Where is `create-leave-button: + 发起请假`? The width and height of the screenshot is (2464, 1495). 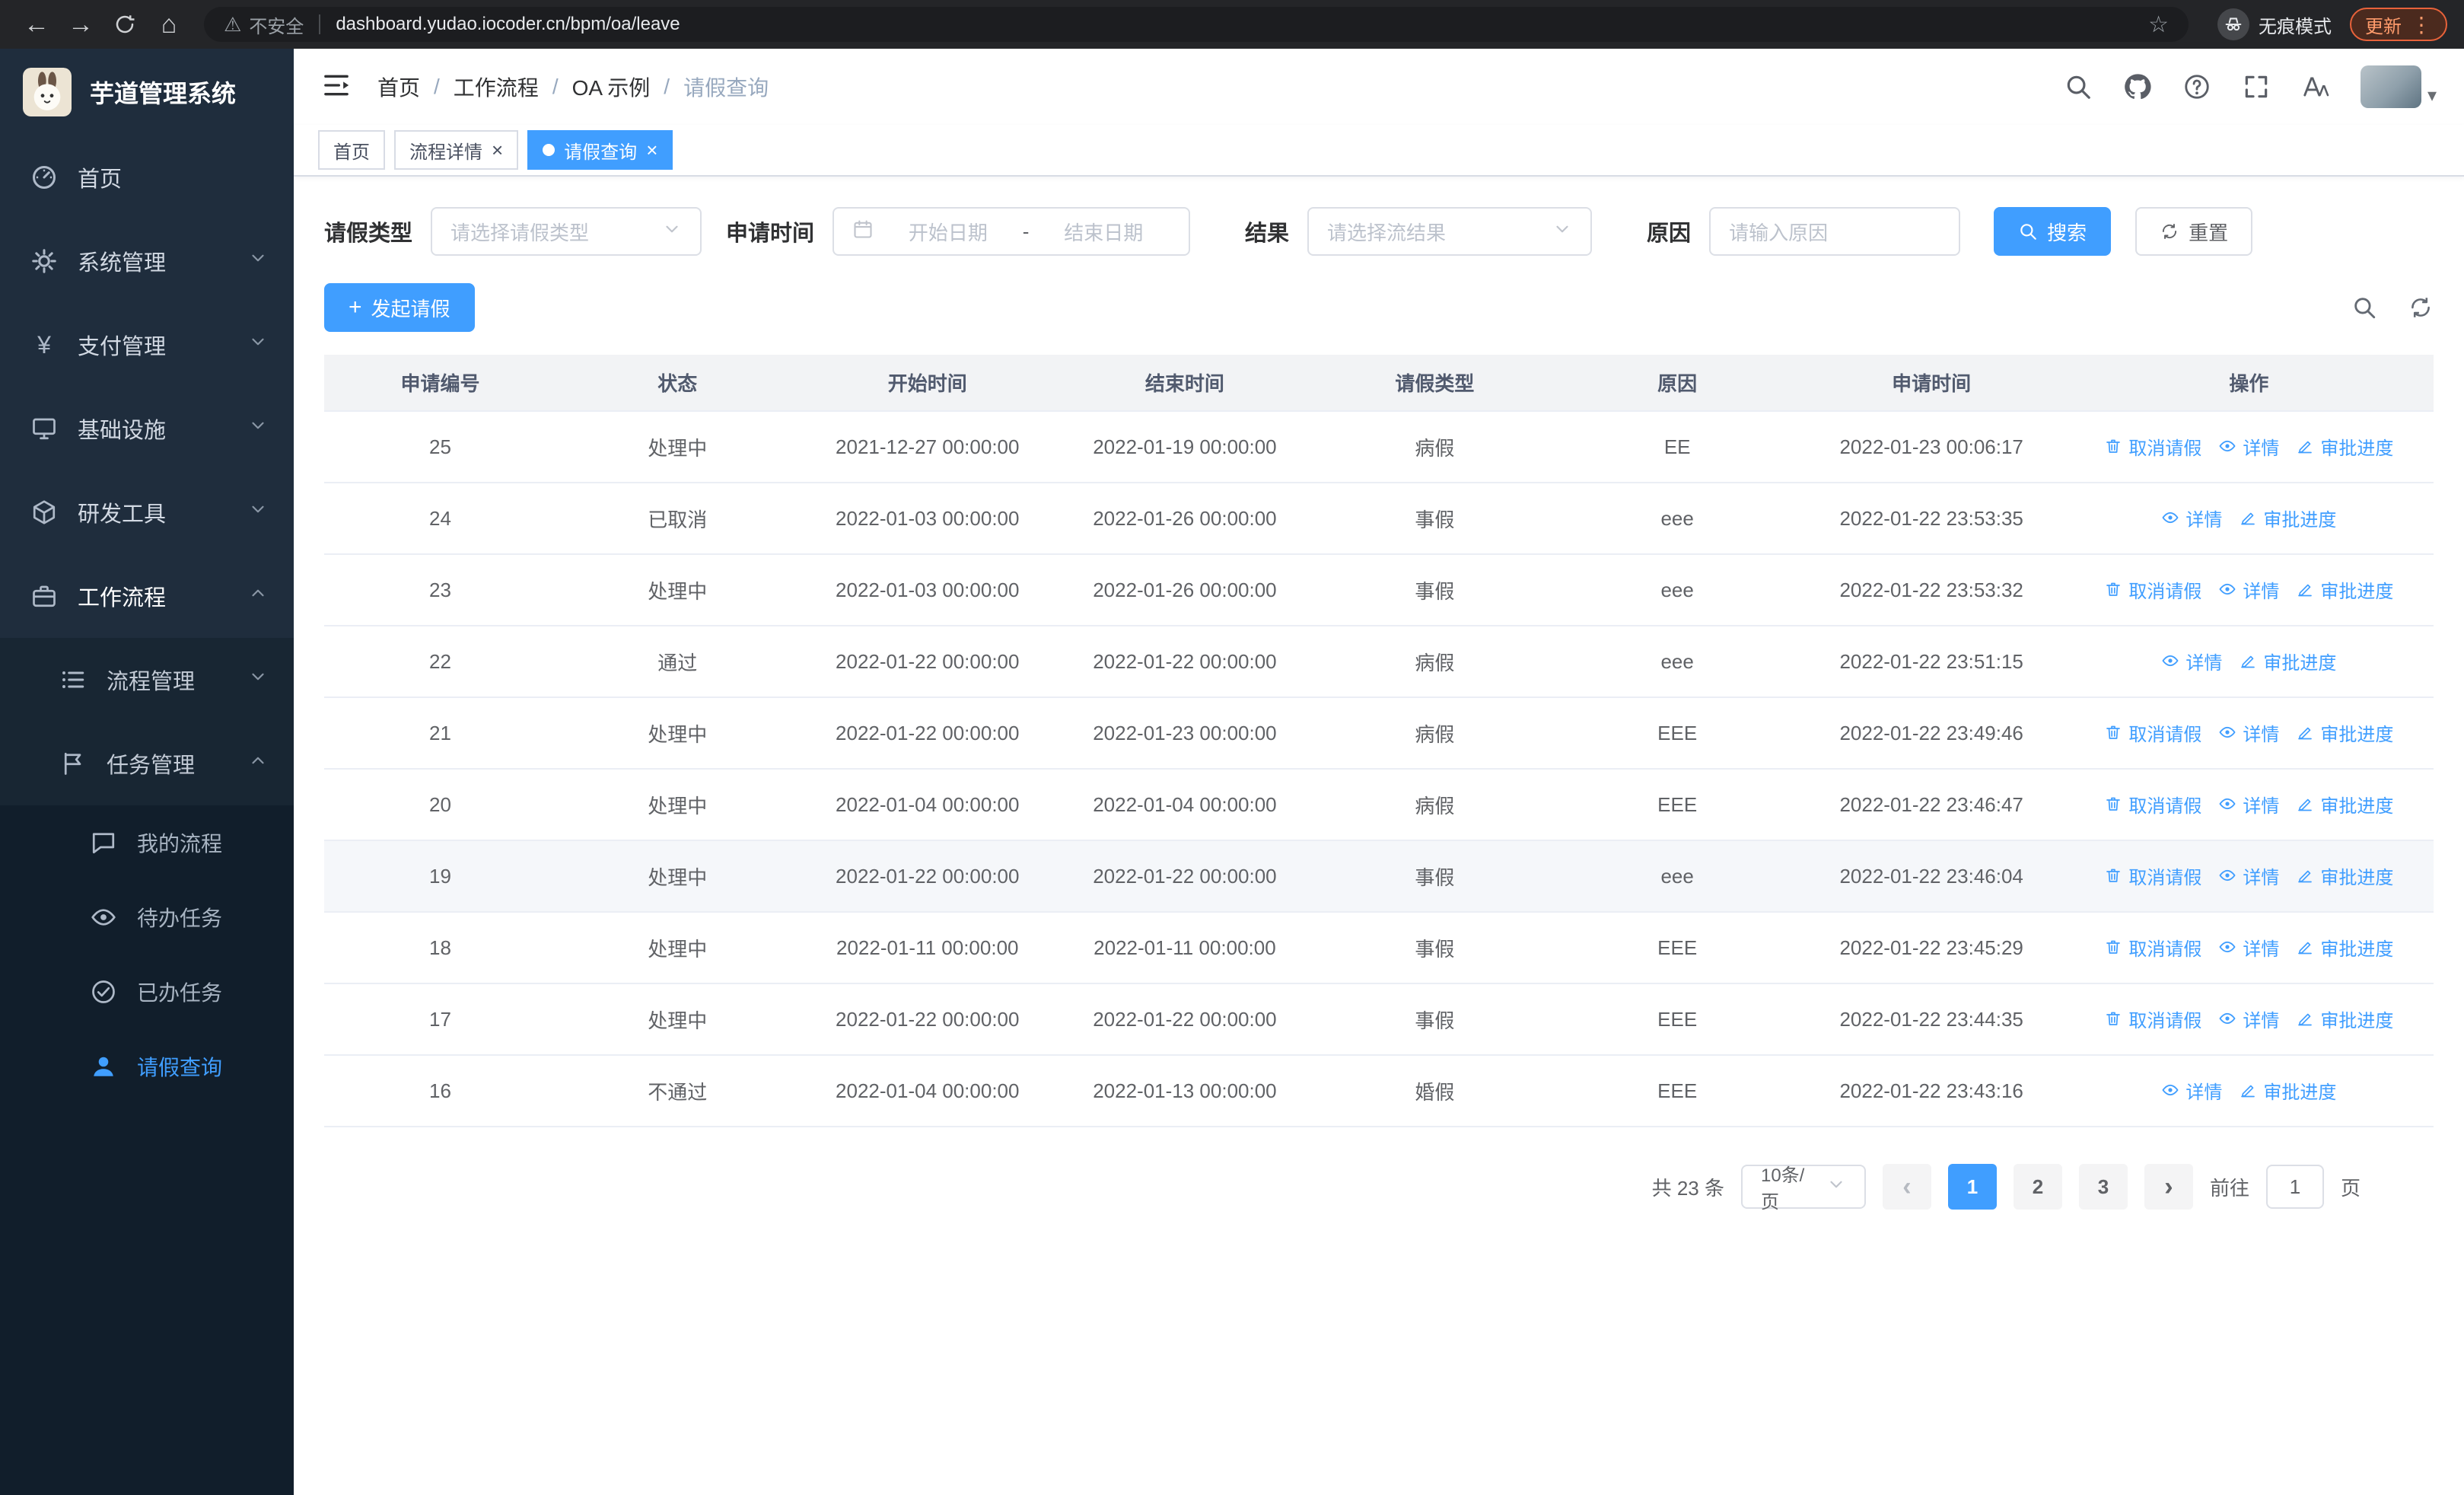
create-leave-button: + 发起请假 is located at coordinates (399, 308).